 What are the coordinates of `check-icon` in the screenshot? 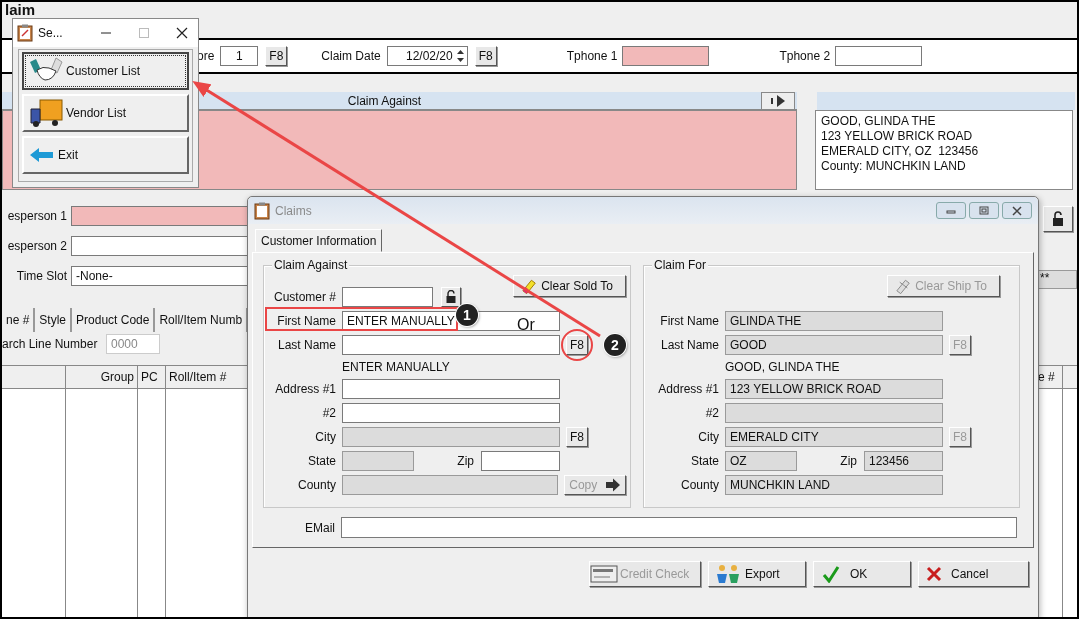 It's located at (831, 574).